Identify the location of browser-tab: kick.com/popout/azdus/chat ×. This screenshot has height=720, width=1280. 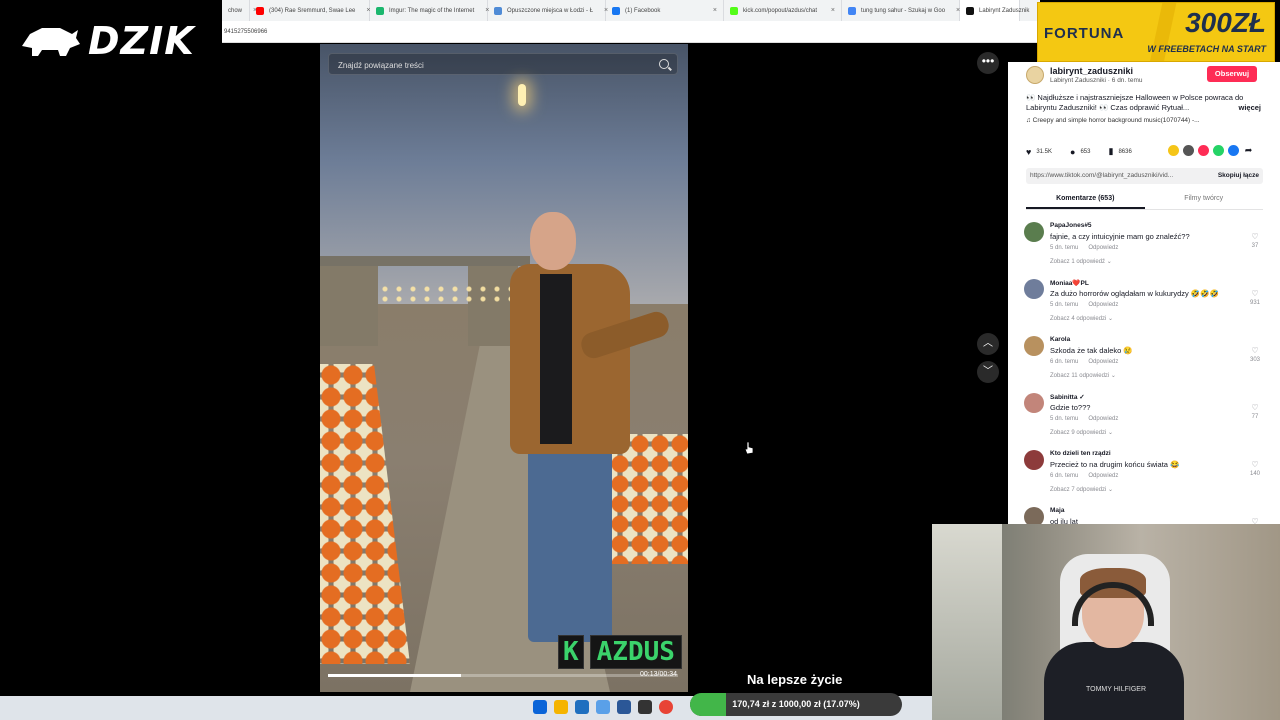
(783, 10).